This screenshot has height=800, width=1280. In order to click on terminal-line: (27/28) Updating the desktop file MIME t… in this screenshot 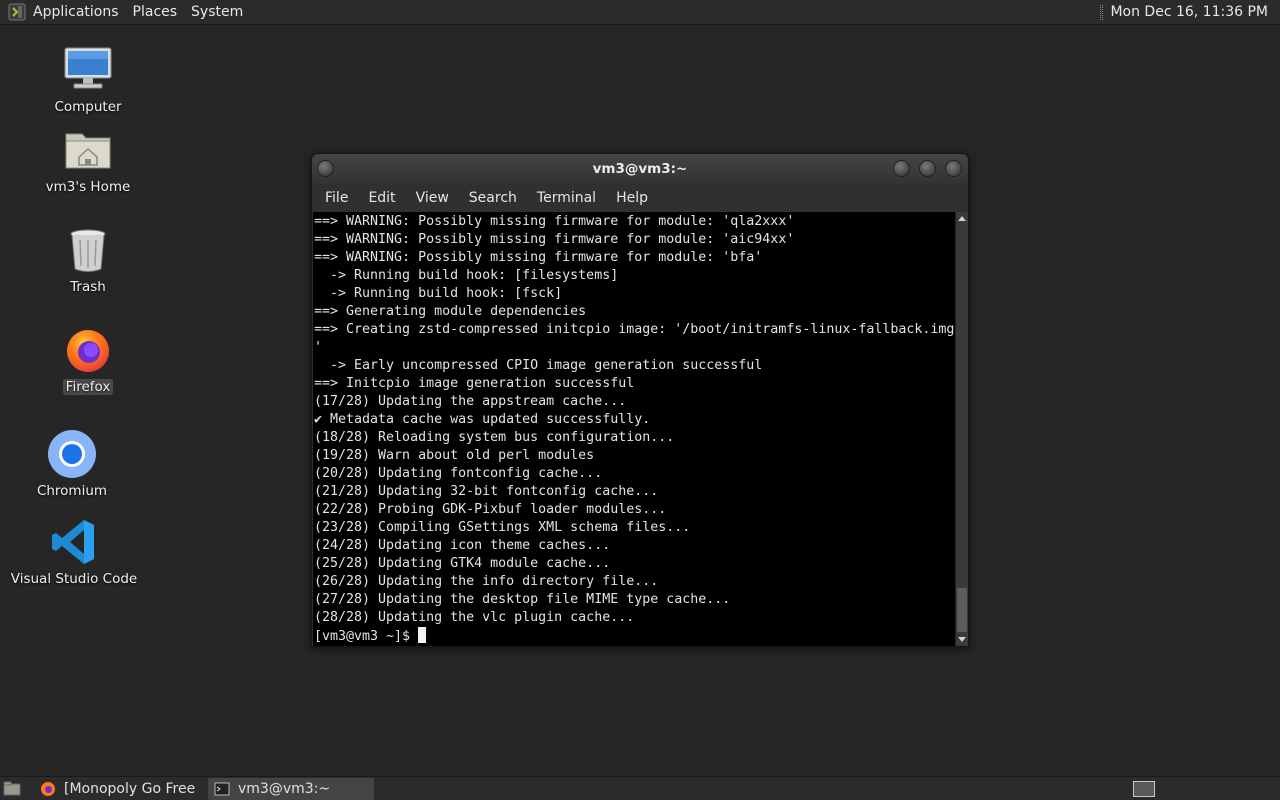, I will do `click(522, 599)`.